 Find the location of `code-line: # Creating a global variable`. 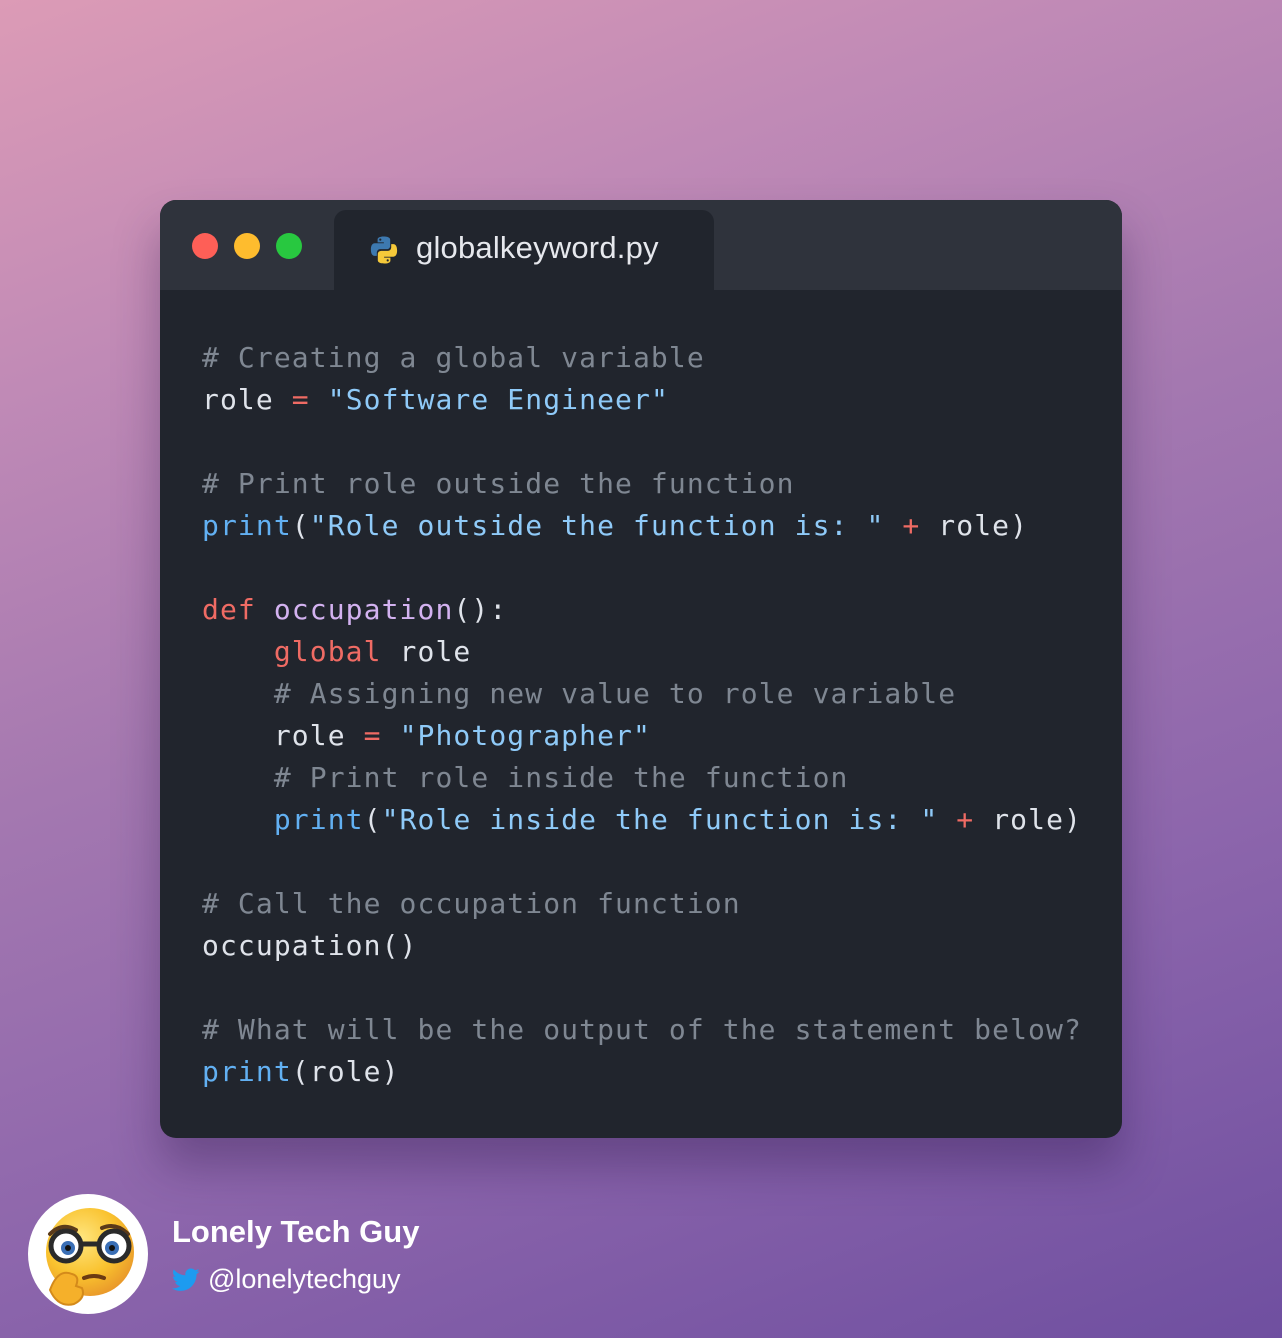

code-line: # Creating a global variable is located at coordinates (642, 358).